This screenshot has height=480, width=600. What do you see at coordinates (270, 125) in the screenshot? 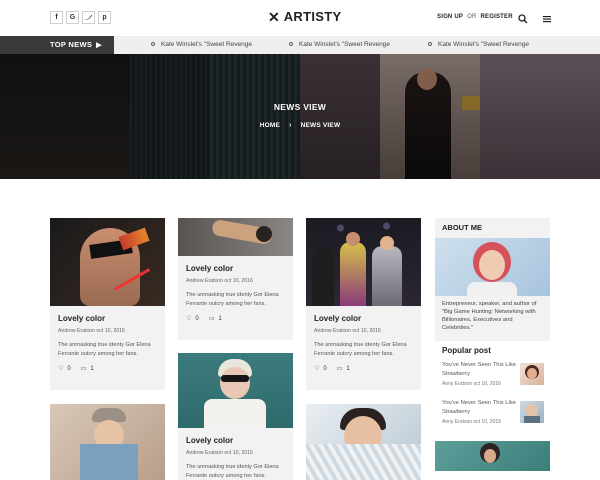
I see `breadcrumb-home: HOME` at bounding box center [270, 125].